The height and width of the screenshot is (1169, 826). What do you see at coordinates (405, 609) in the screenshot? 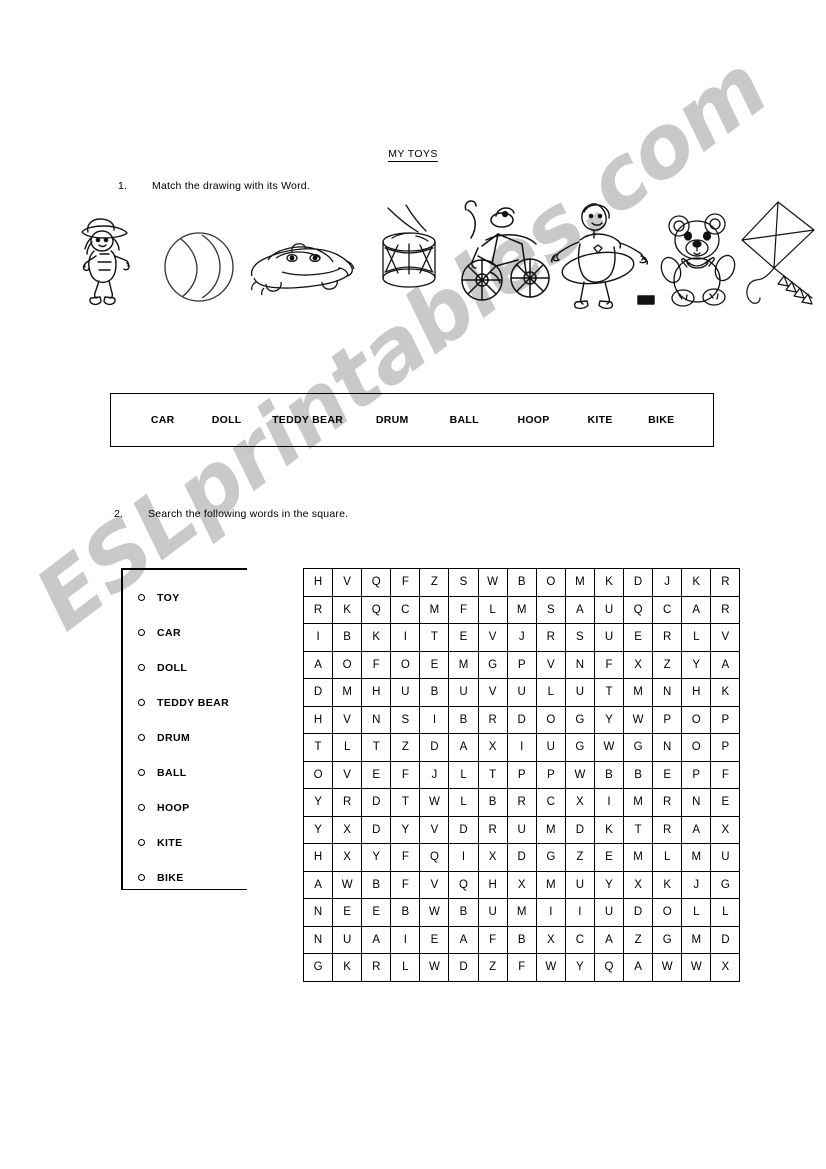
I see `word-search-cell: C` at bounding box center [405, 609].